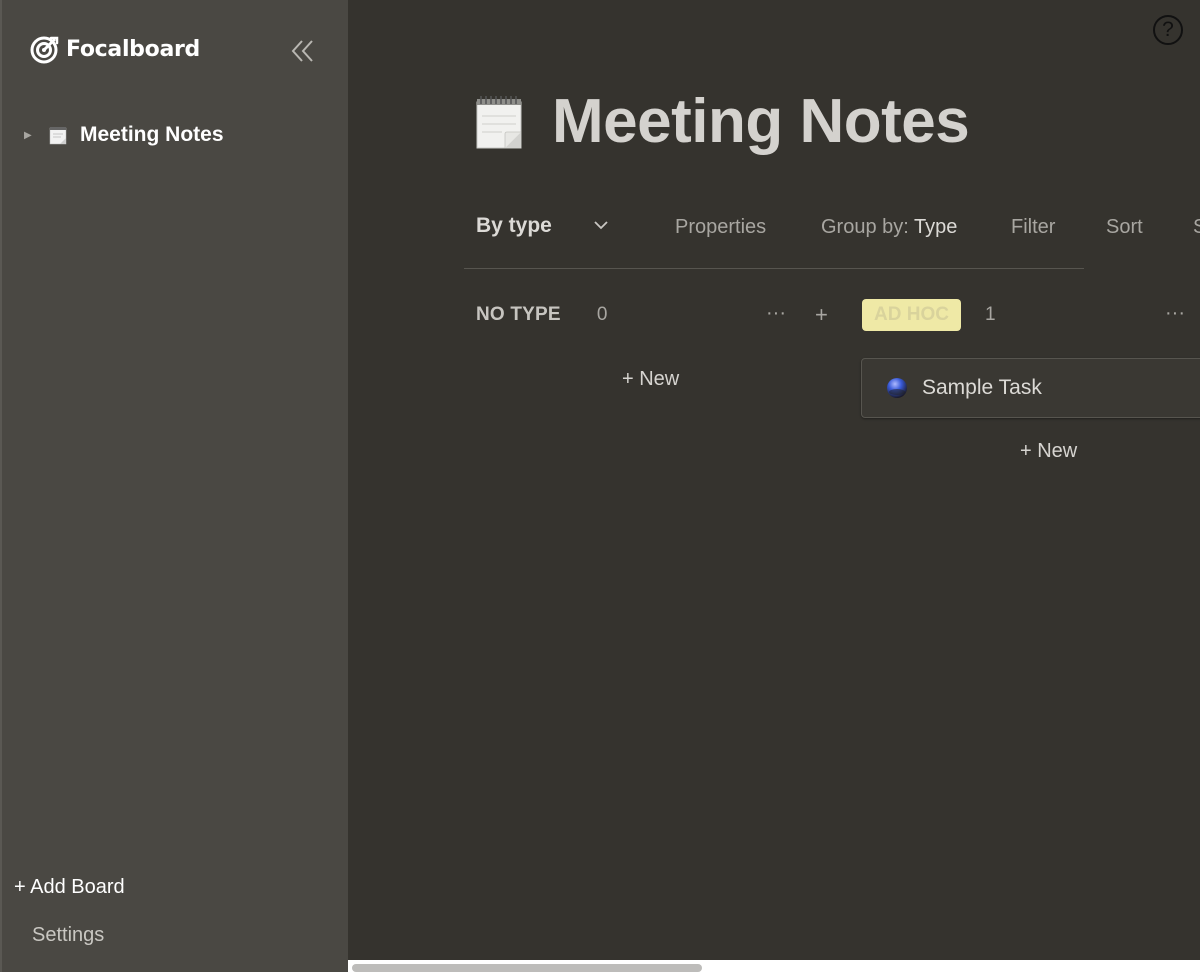 The height and width of the screenshot is (972, 1200). What do you see at coordinates (602, 314) in the screenshot?
I see `column-count: 0` at bounding box center [602, 314].